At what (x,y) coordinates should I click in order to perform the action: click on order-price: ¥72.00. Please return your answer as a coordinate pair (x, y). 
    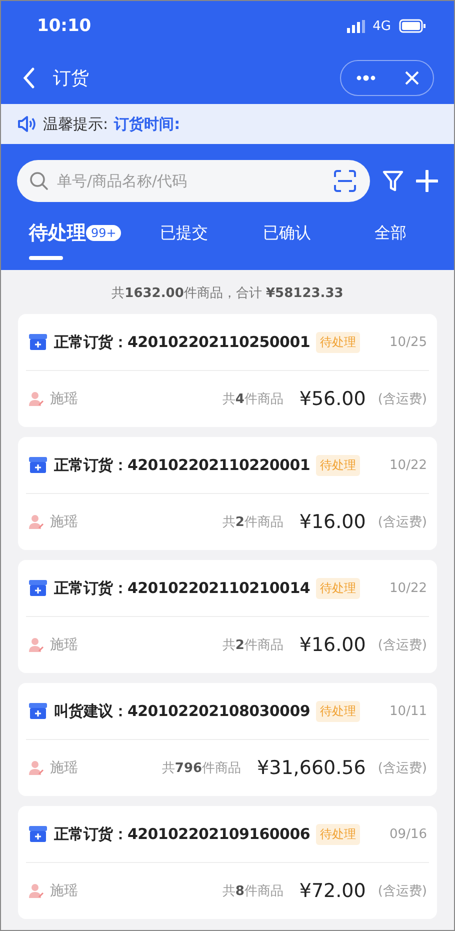
    Looking at the image, I should click on (332, 891).